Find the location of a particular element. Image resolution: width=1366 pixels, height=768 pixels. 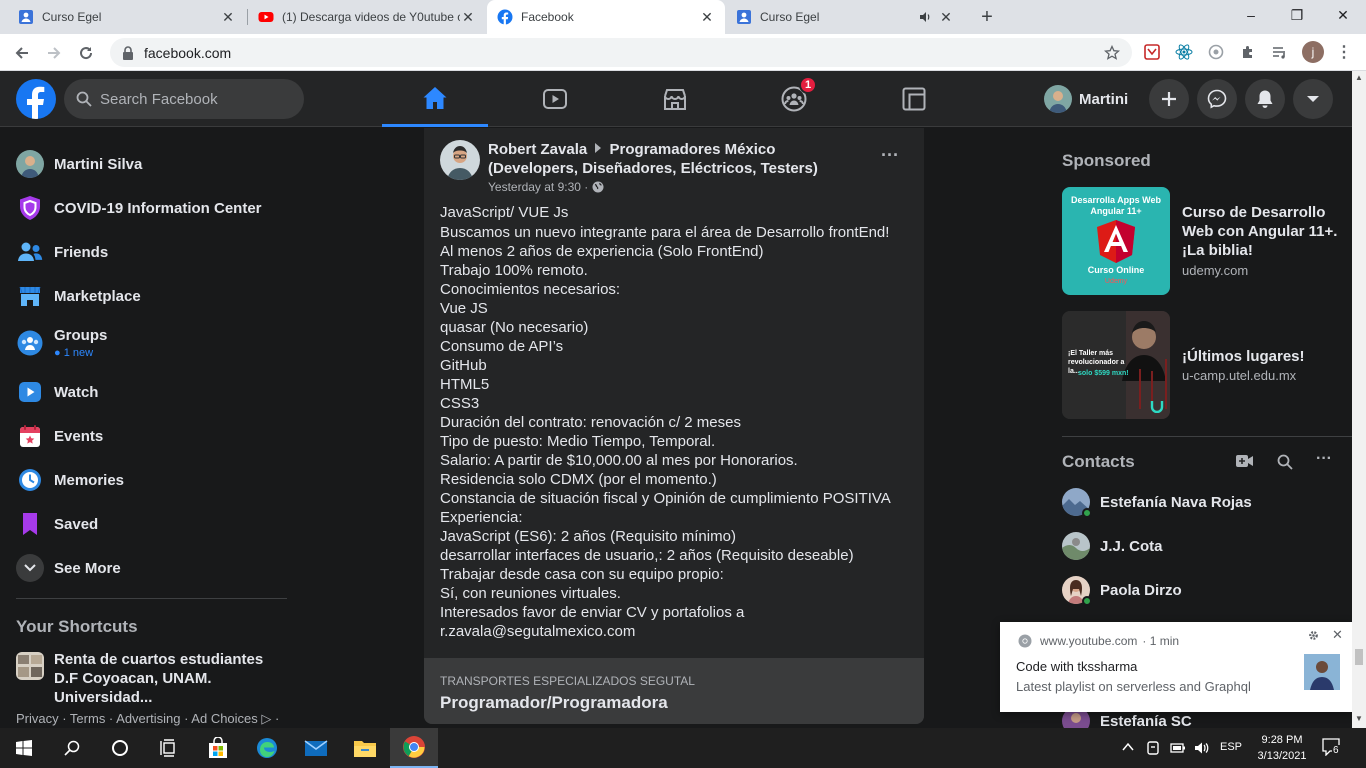

profile-button: Martini is located at coordinates (1090, 99).